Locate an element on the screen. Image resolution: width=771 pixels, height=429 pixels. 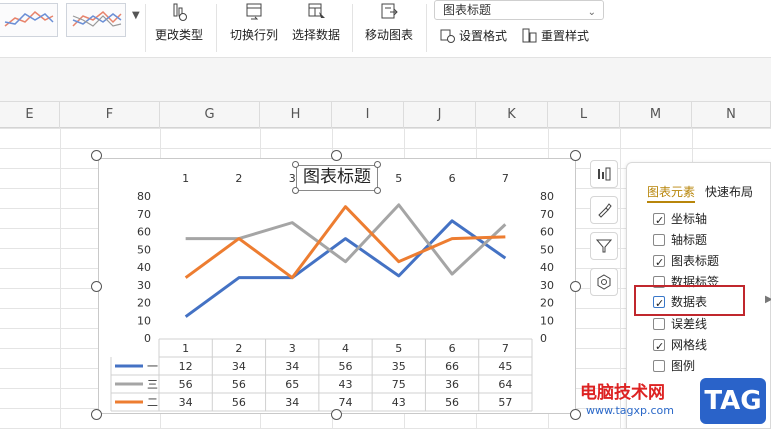
move-chart-button: 移动图表 is located at coordinates (389, 28).